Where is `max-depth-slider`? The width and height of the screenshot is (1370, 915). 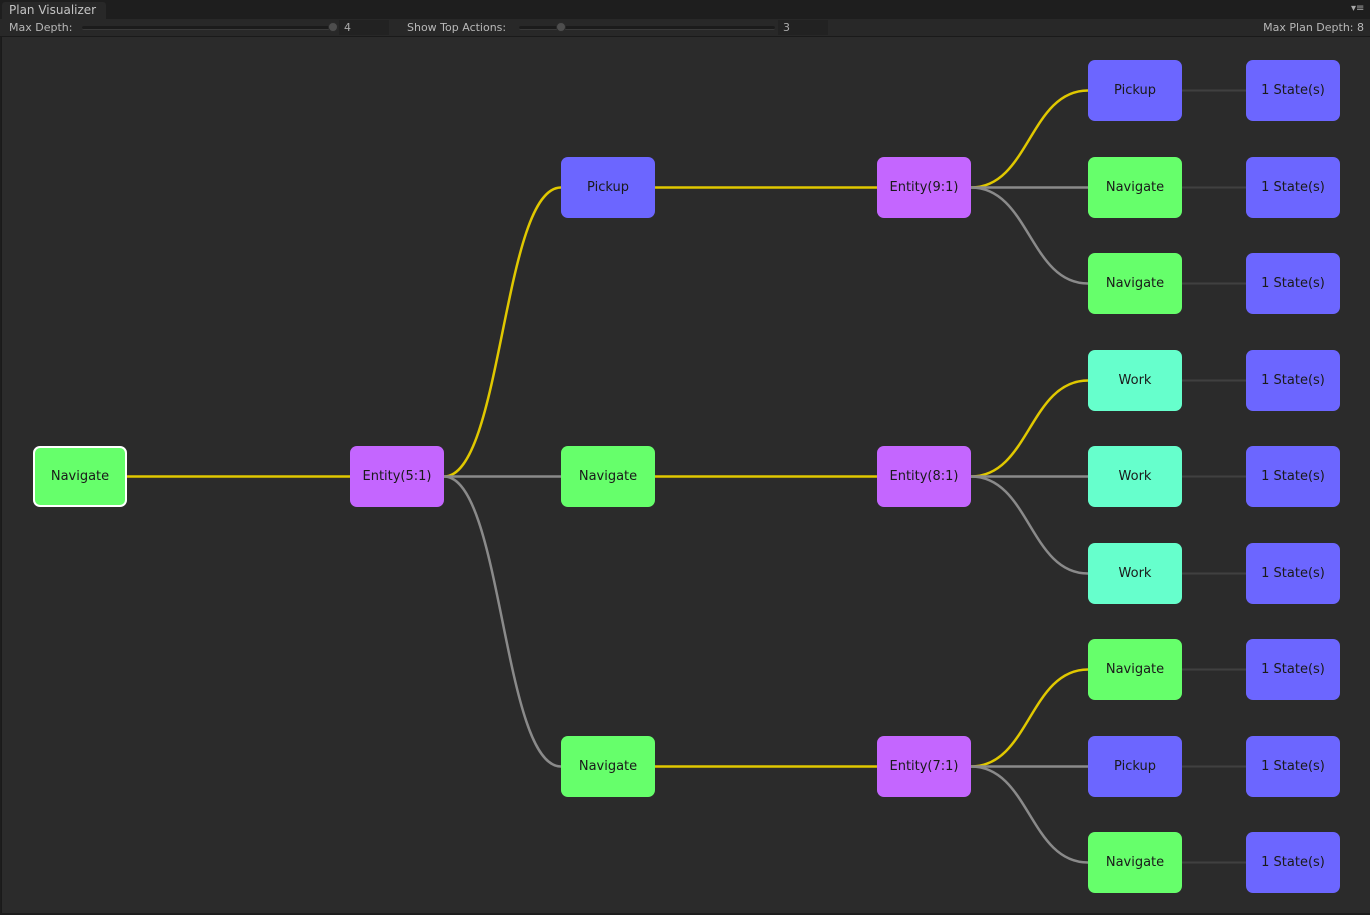
max-depth-slider is located at coordinates (210, 27).